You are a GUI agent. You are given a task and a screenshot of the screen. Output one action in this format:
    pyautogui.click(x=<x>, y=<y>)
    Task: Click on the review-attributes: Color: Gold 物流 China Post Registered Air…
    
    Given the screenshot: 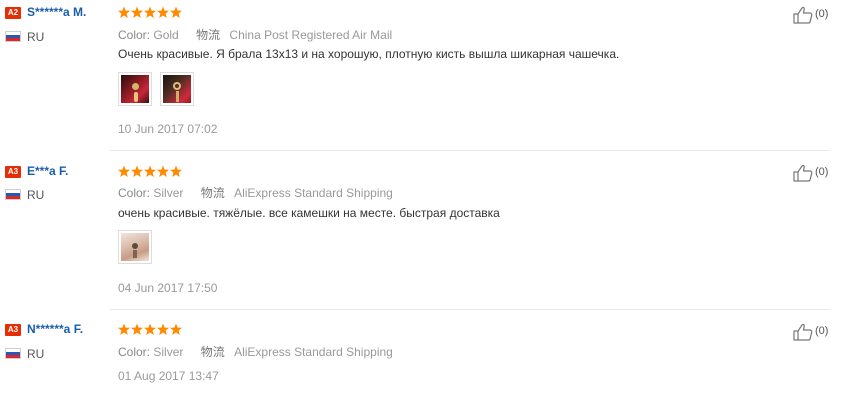 What is the action you would take?
    pyautogui.click(x=255, y=34)
    